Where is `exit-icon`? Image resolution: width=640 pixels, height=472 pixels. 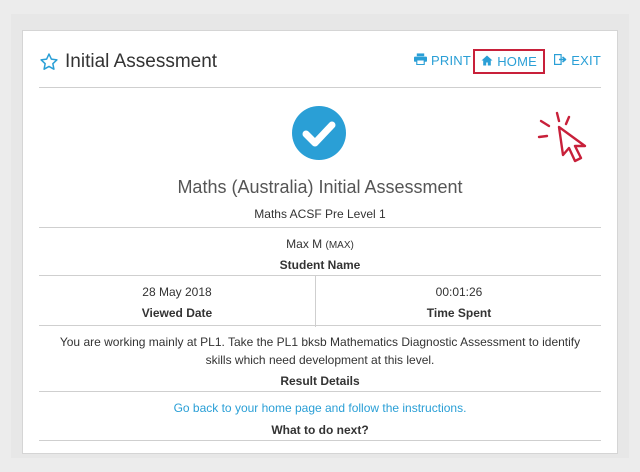
exit-icon is located at coordinates (560, 60).